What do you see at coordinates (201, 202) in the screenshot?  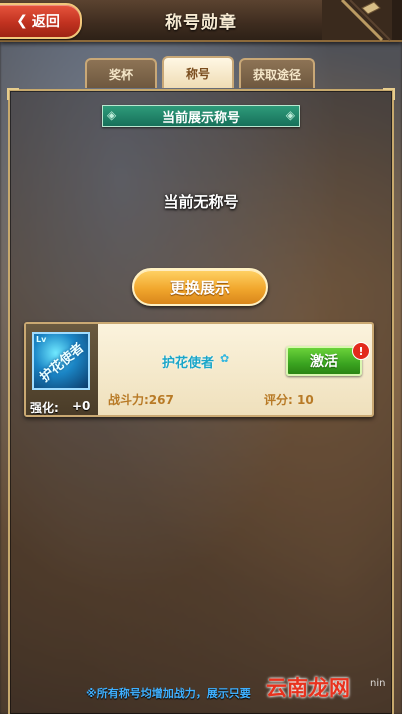 I see `empty-title-text: 当前无称号` at bounding box center [201, 202].